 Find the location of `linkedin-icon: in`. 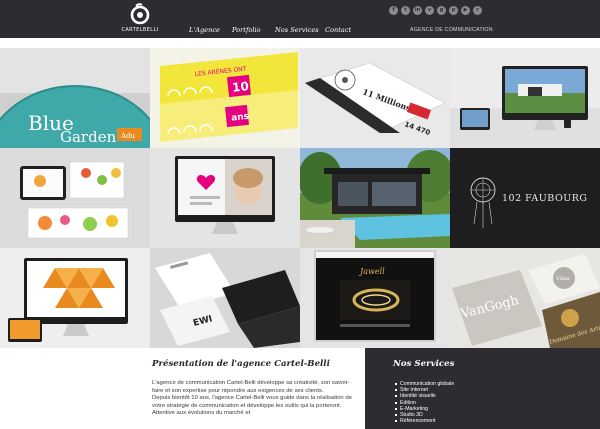

linkedin-icon: in is located at coordinates (417, 10).